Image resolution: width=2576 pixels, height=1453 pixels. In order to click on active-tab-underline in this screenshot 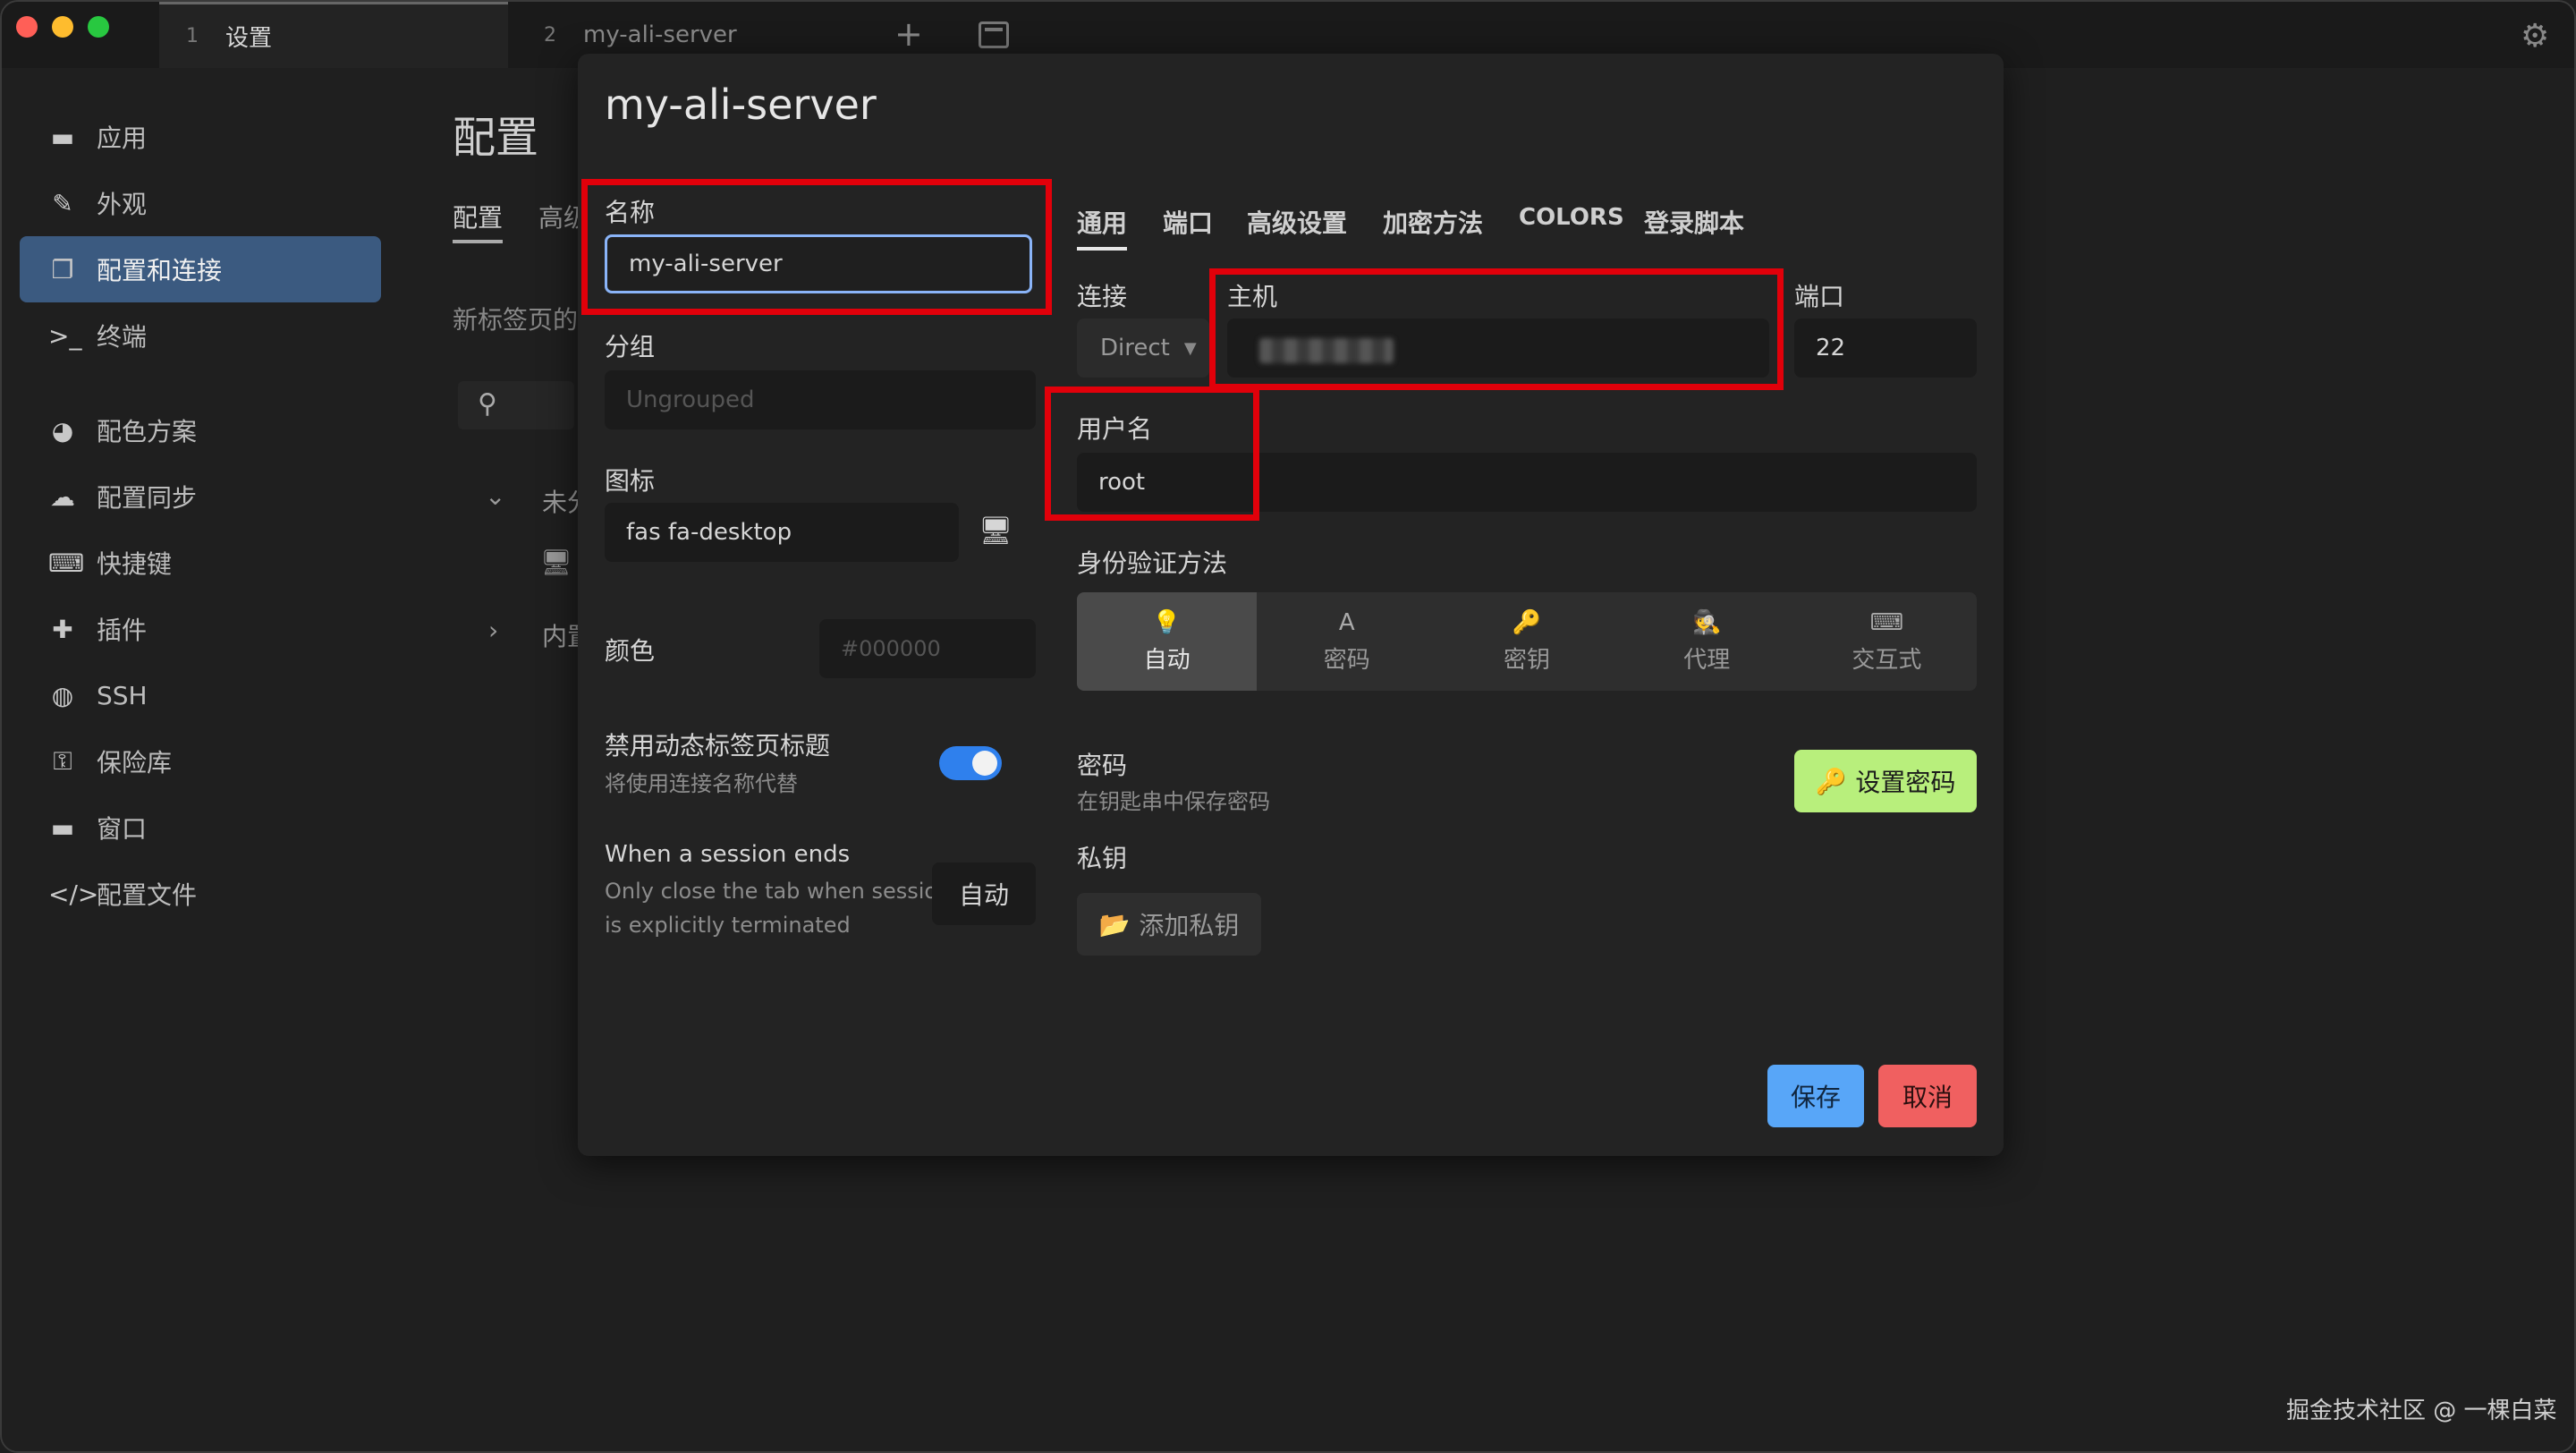, I will do `click(1102, 249)`.